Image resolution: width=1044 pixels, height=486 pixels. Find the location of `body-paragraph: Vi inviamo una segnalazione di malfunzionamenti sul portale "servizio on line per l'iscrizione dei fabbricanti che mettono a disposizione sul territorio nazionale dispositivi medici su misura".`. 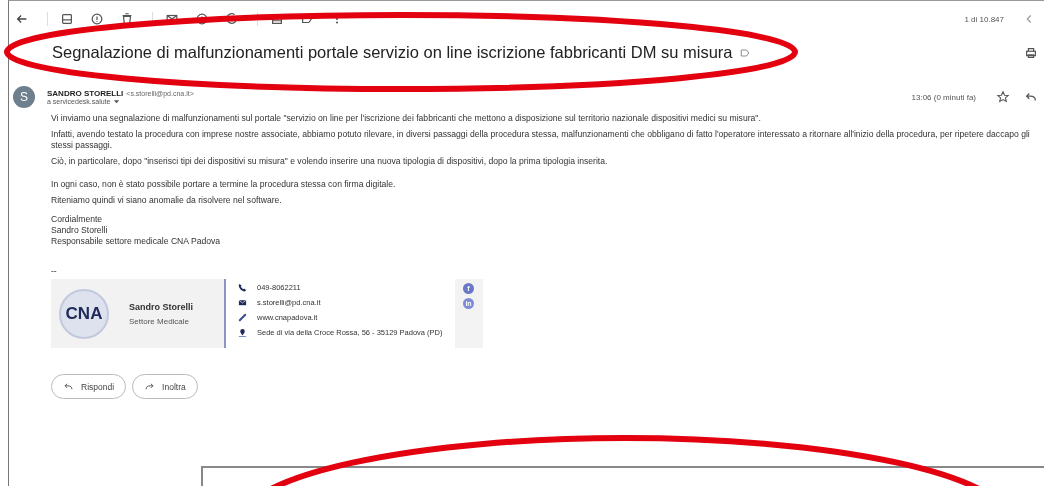

body-paragraph: Vi inviamo una segnalazione di malfunzionamenti sul portale "servizio on line per l'iscrizione dei fabbricanti che mettono a disposizione sul territorio nazionale dispositivi medici su misura". is located at coordinates (406, 118).